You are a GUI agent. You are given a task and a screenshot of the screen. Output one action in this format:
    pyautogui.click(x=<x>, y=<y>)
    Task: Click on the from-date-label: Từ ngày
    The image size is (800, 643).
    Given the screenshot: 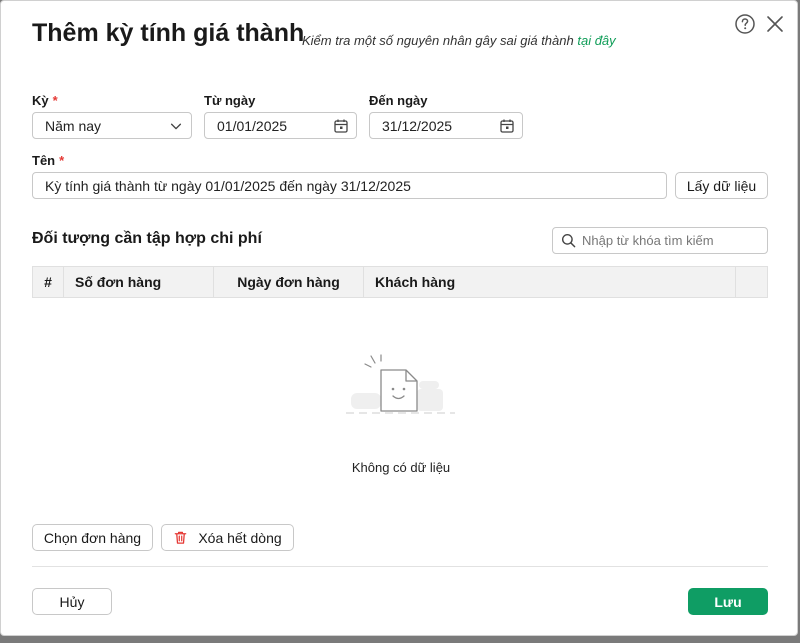 What is the action you would take?
    pyautogui.click(x=230, y=100)
    